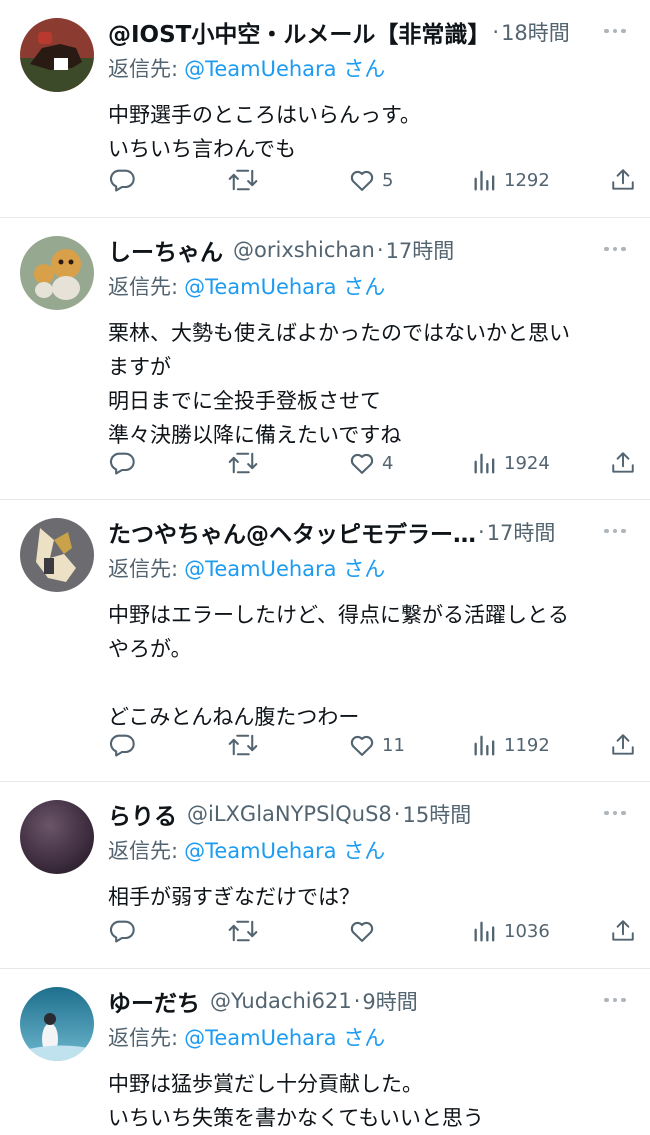 This screenshot has height=1135, width=650. What do you see at coordinates (150, 649) in the screenshot?
I see `tweet-text-line: やろが。` at bounding box center [150, 649].